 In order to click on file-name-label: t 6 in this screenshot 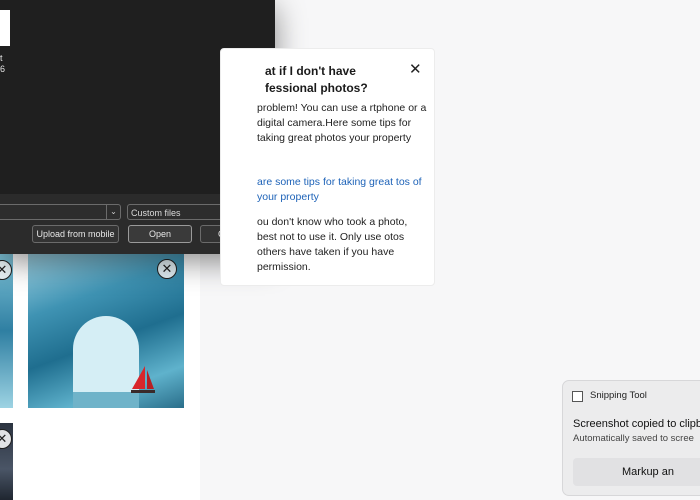, I will do `click(3, 63)`.